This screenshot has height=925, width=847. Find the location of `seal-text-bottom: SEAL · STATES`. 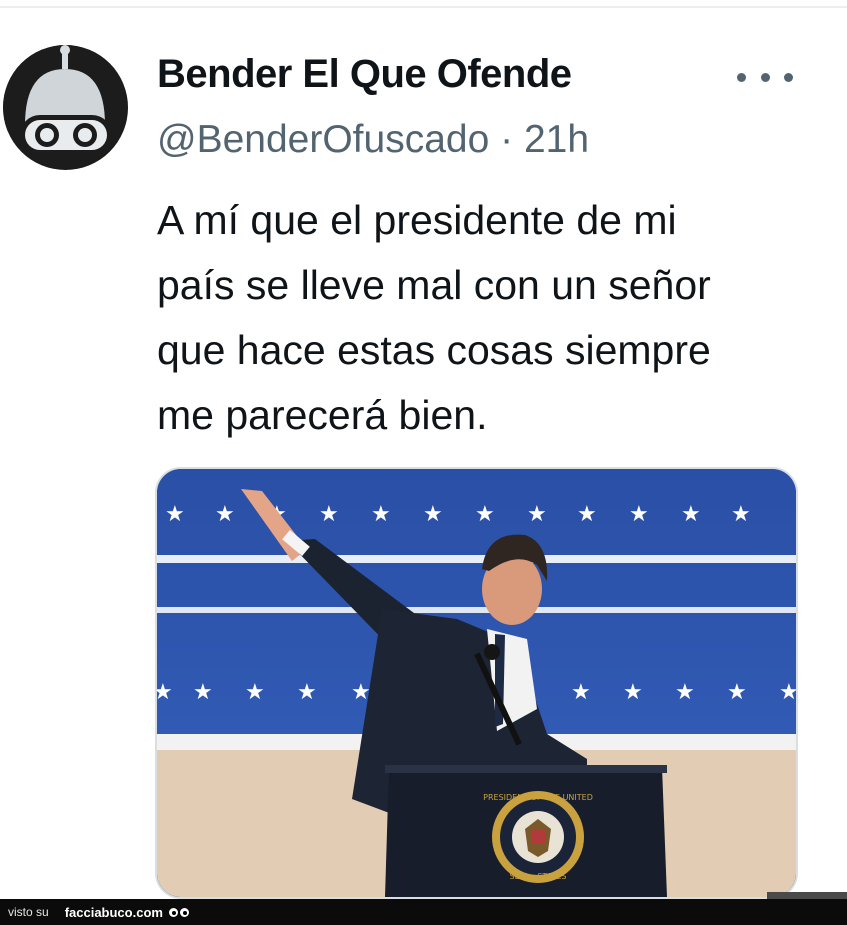

seal-text-bottom: SEAL · STATES is located at coordinates (538, 876).